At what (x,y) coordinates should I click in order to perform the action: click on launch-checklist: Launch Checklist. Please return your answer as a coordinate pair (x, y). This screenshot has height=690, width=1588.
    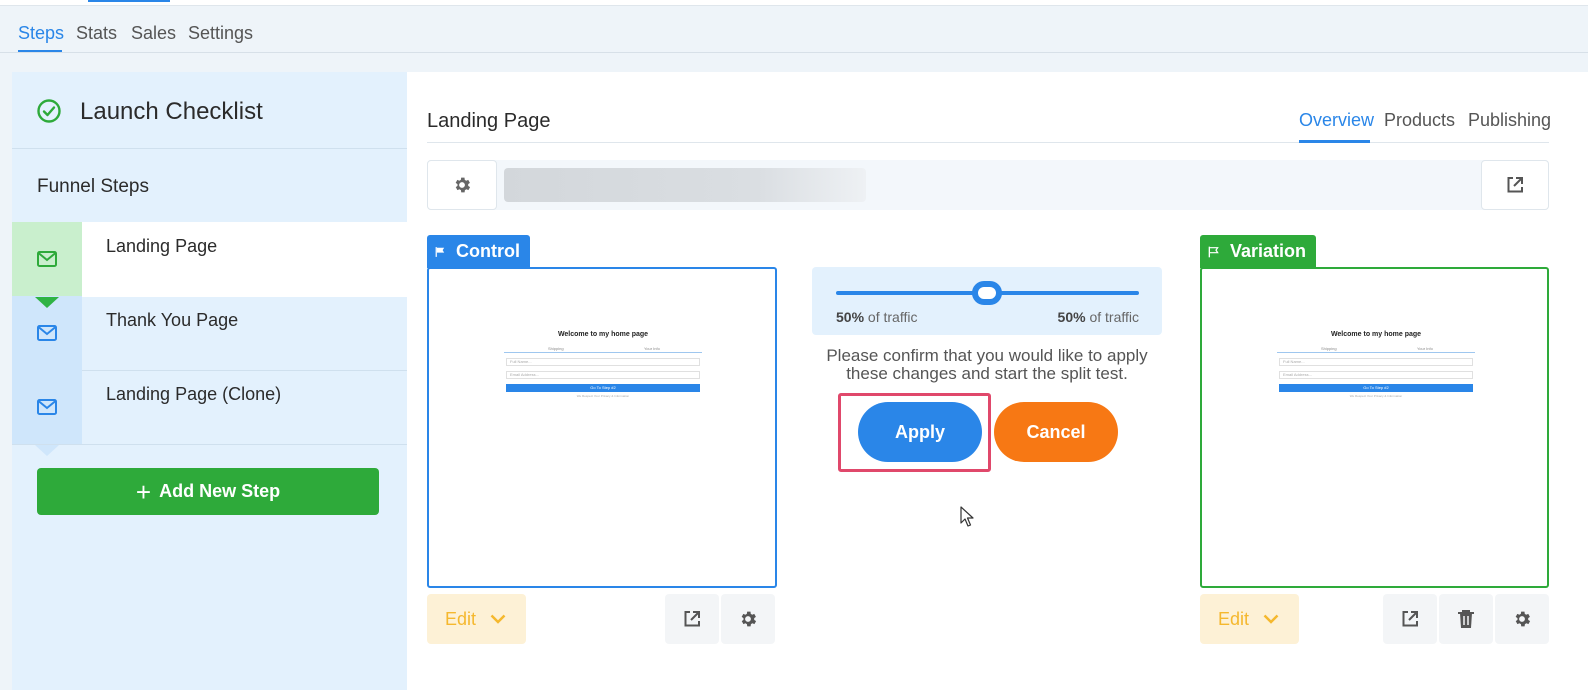
    Looking at the image, I should click on (209, 110).